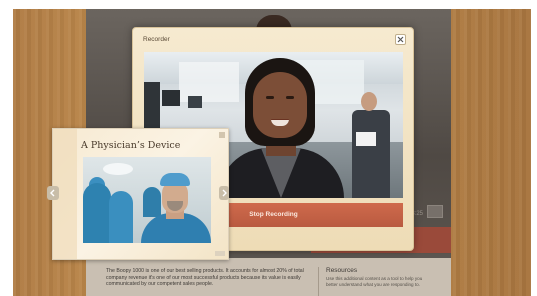  Describe the element at coordinates (435, 211) in the screenshot. I see `background-fullscreen-icon` at that location.